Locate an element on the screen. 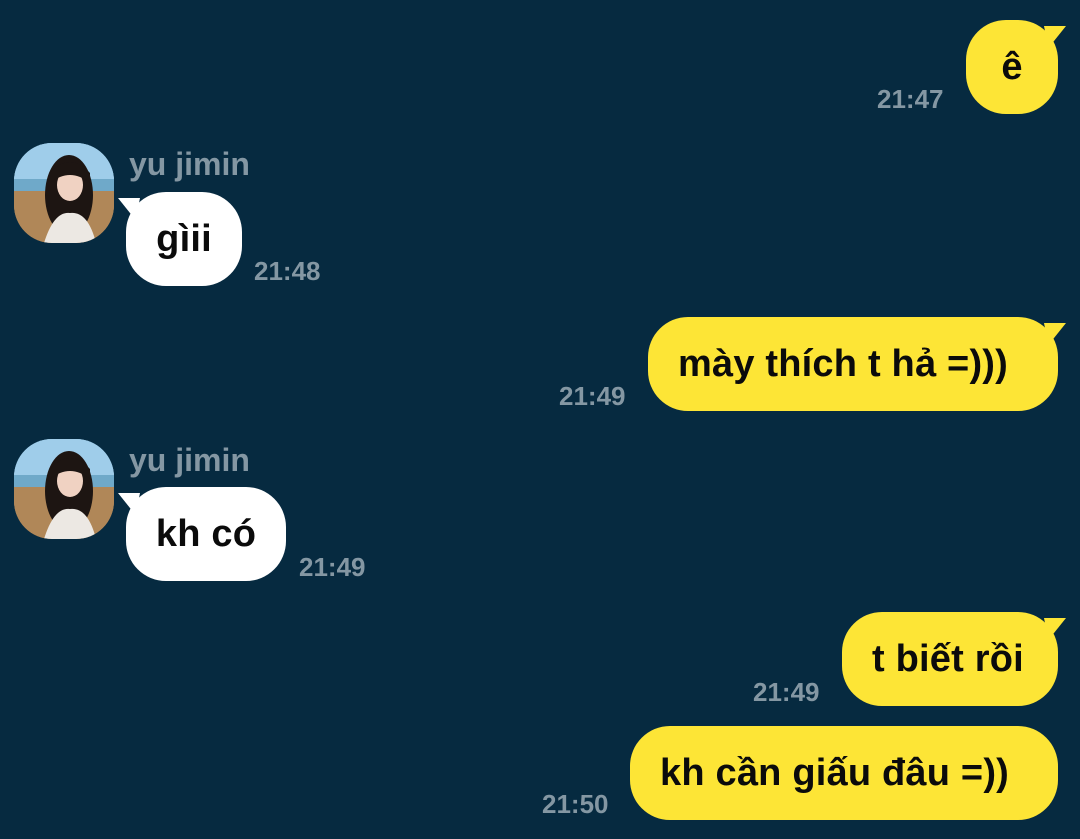 Image resolution: width=1080 pixels, height=839 pixels. message-timestamp: 21:48 is located at coordinates (287, 271).